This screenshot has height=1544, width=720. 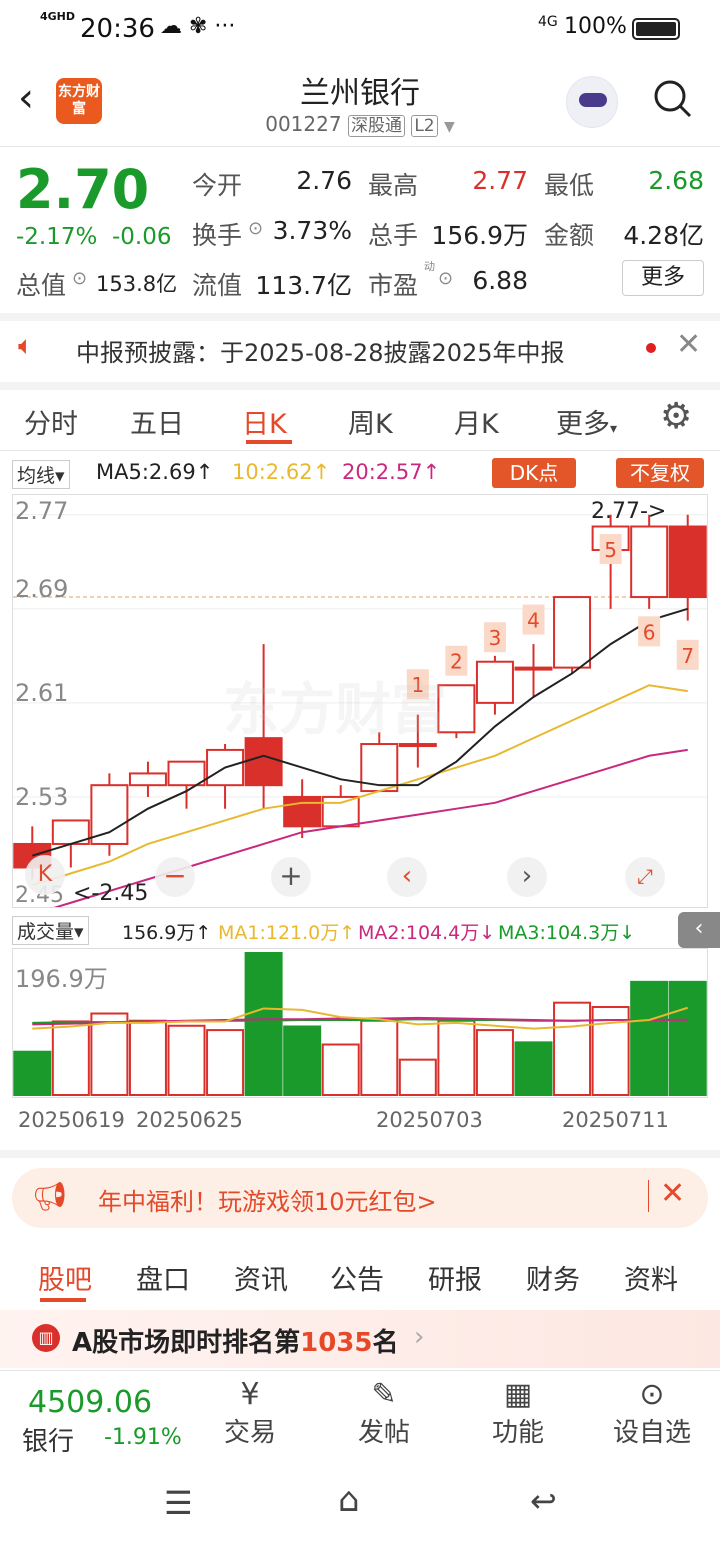 I want to click on ma5-value: MA5:2.69↑, so click(x=155, y=472).